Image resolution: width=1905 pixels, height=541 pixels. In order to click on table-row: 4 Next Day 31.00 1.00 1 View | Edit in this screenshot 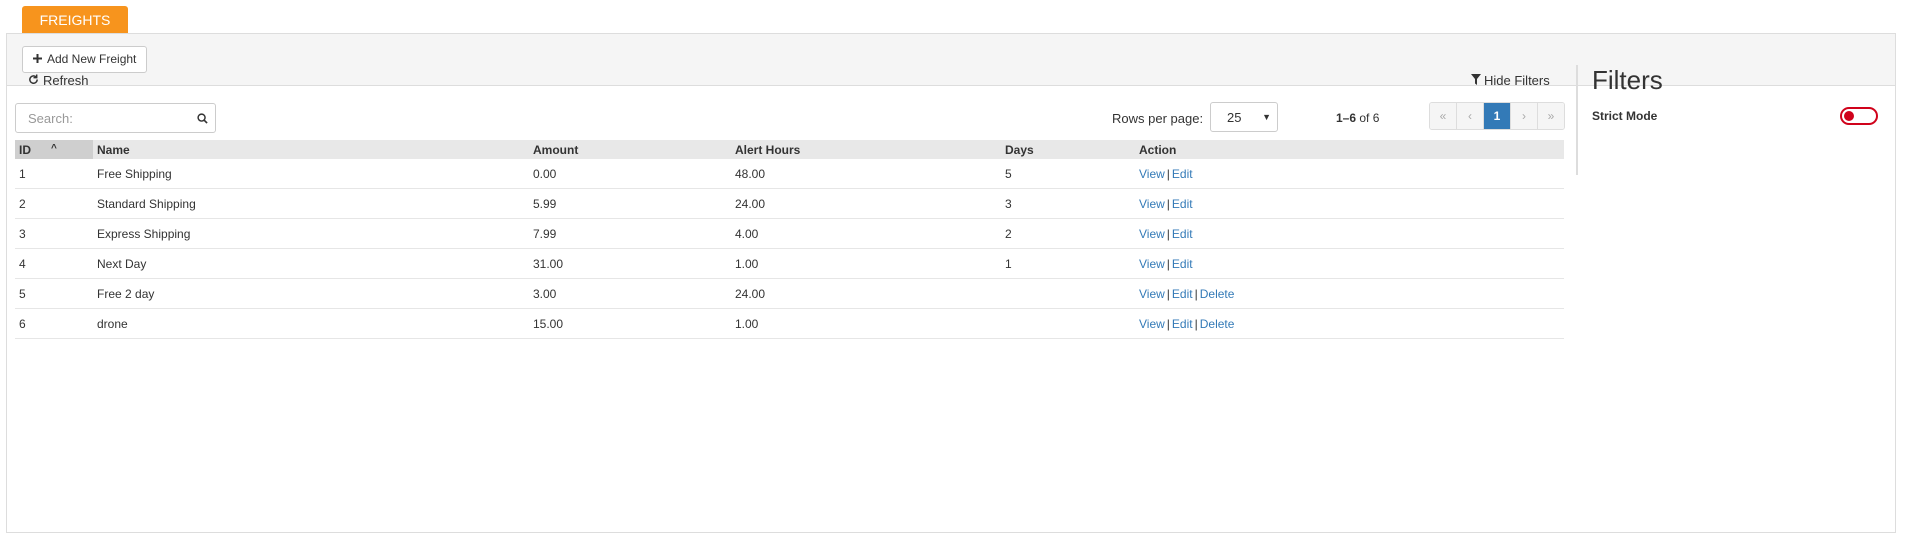, I will do `click(789, 263)`.